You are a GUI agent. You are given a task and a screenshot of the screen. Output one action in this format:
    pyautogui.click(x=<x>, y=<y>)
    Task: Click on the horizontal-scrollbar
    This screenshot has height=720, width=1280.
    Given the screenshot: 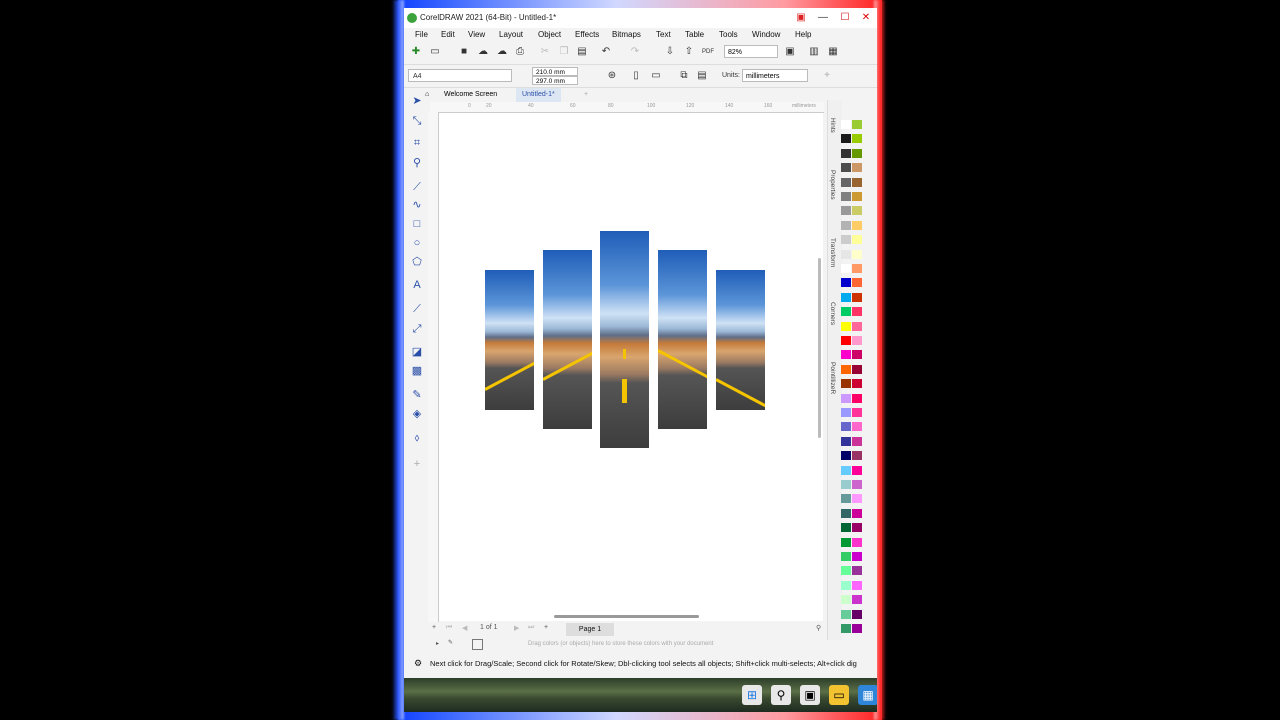 What is the action you would take?
    pyautogui.click(x=626, y=616)
    